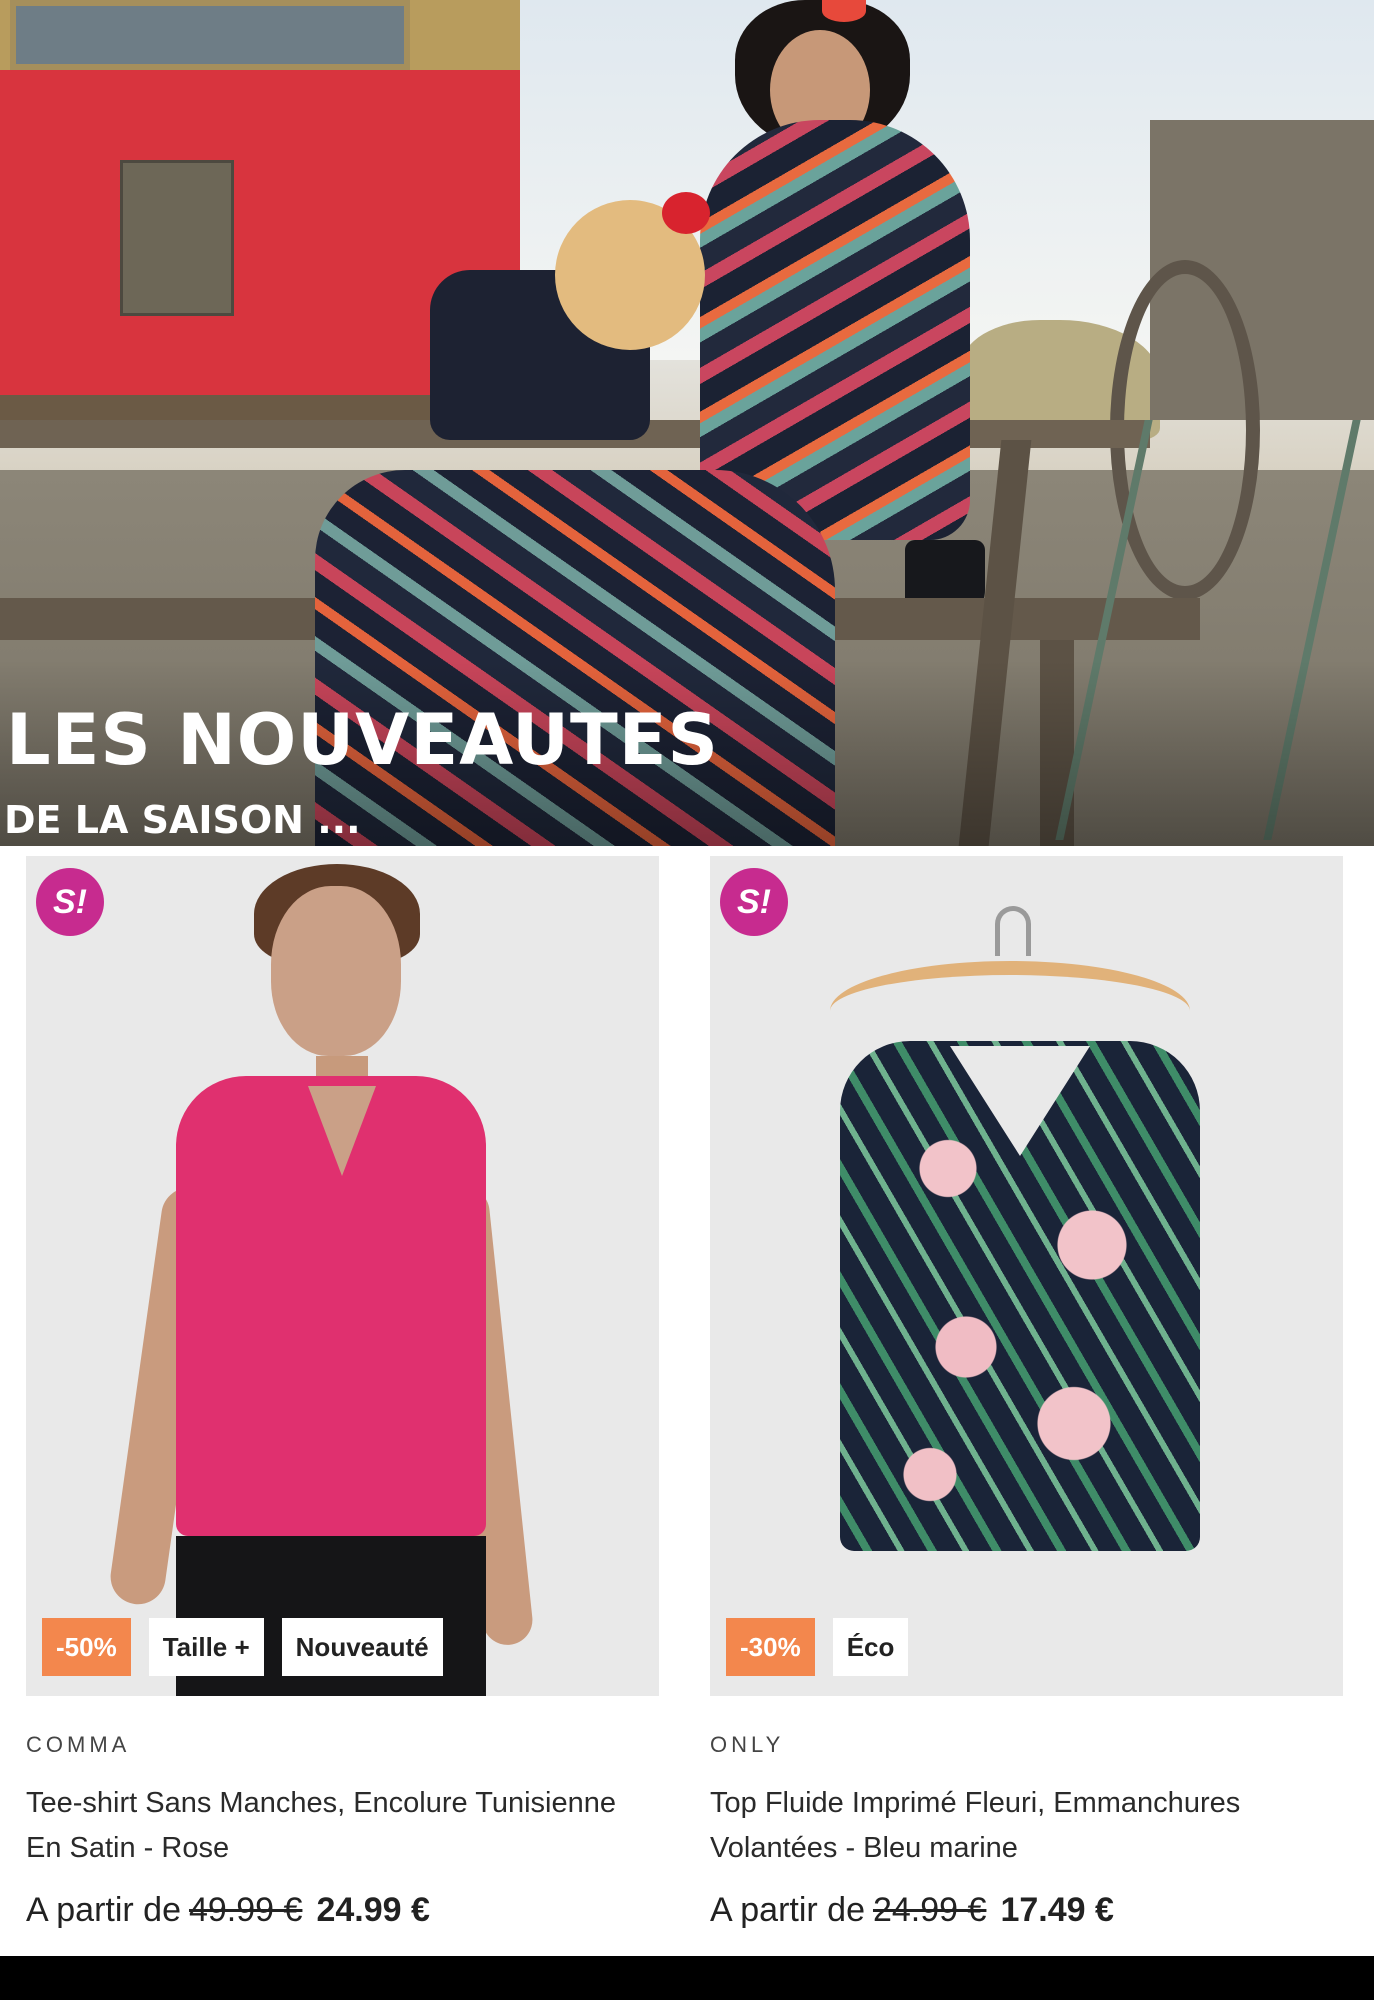 This screenshot has width=1374, height=2000. What do you see at coordinates (86, 1647) in the screenshot?
I see `discount-tag: -50%` at bounding box center [86, 1647].